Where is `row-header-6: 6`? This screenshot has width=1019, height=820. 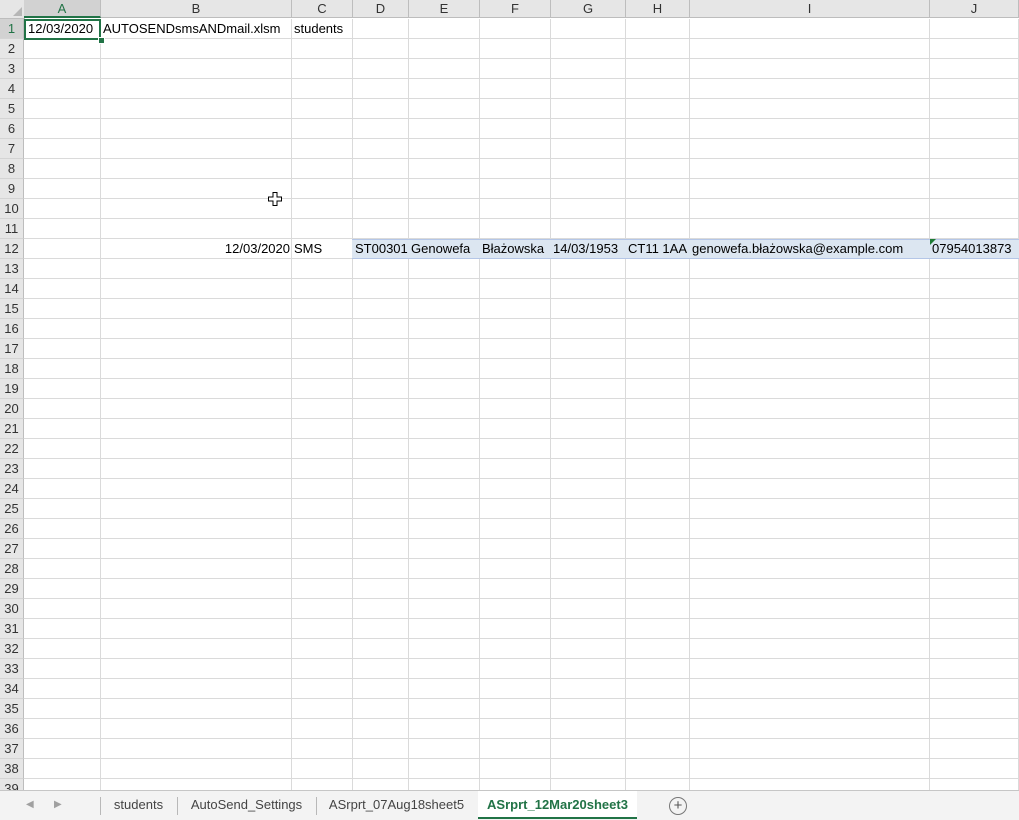
row-header-6: 6 is located at coordinates (12, 129).